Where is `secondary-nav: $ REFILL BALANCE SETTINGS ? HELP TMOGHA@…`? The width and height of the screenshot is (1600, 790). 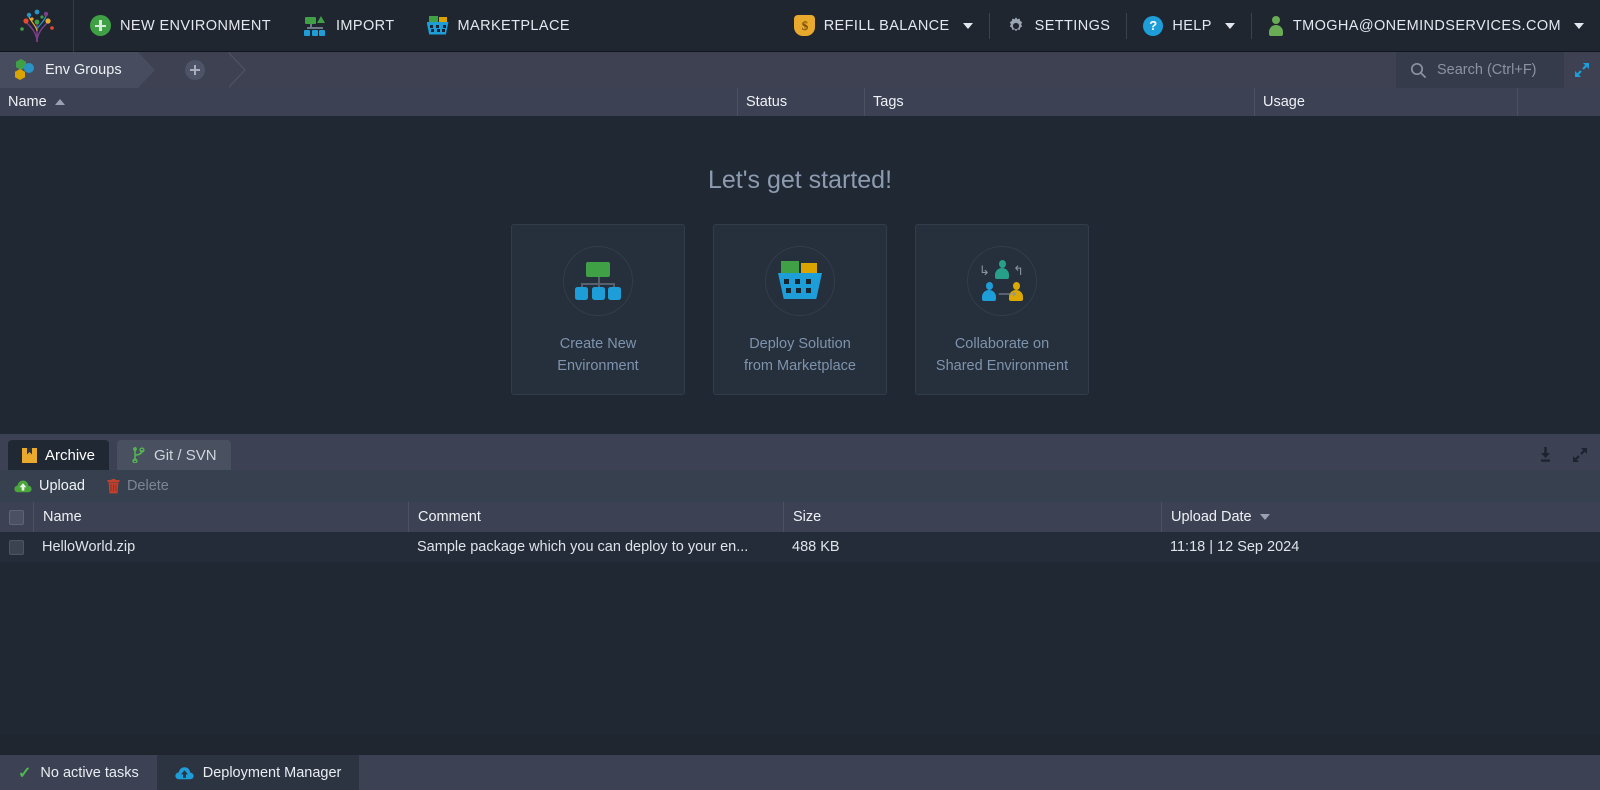 secondary-nav: $ REFILL BALANCE SETTINGS ? HELP TMOGHA@… is located at coordinates (1189, 26).